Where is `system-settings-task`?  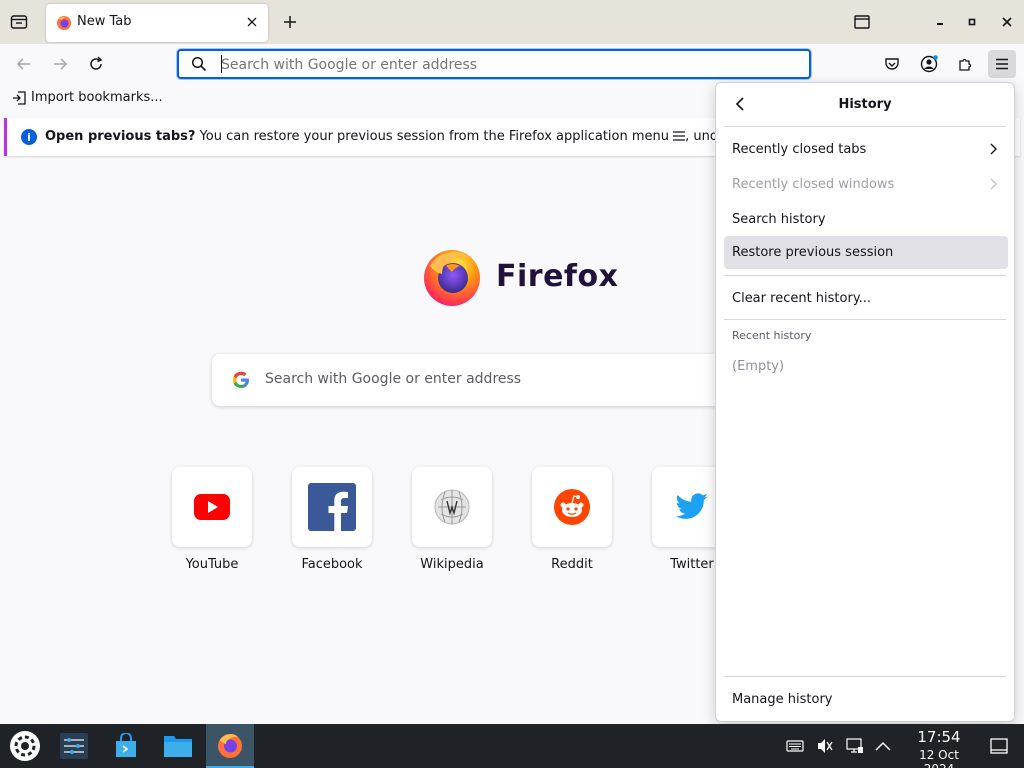
system-settings-task is located at coordinates (74, 746).